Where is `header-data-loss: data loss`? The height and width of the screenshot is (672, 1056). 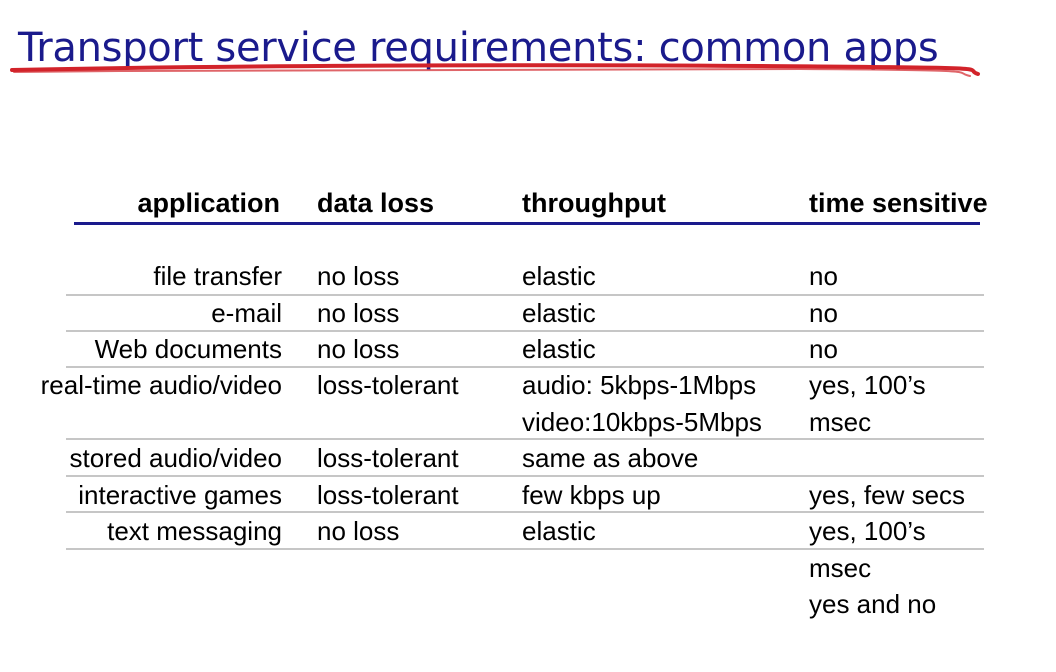
header-data-loss: data loss is located at coordinates (376, 203).